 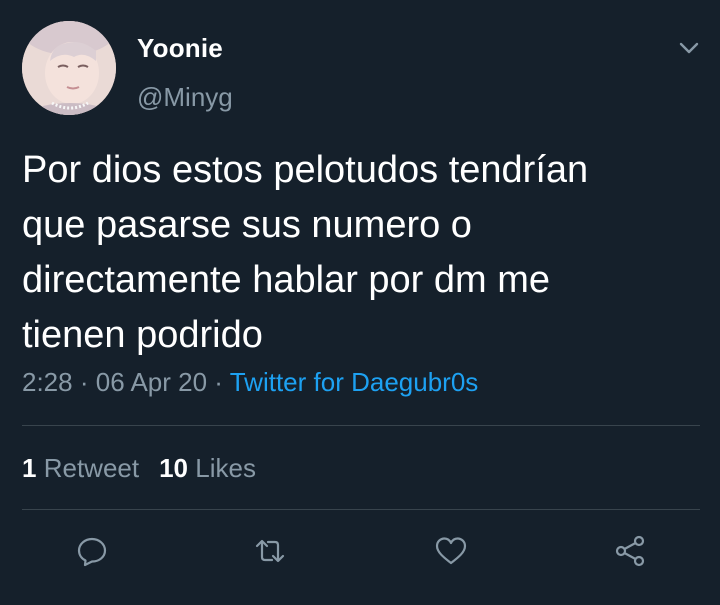 I want to click on tweet-meta: 2:28 · 06 Apr 20 · Twitter for Daegubr0s, so click(x=250, y=382).